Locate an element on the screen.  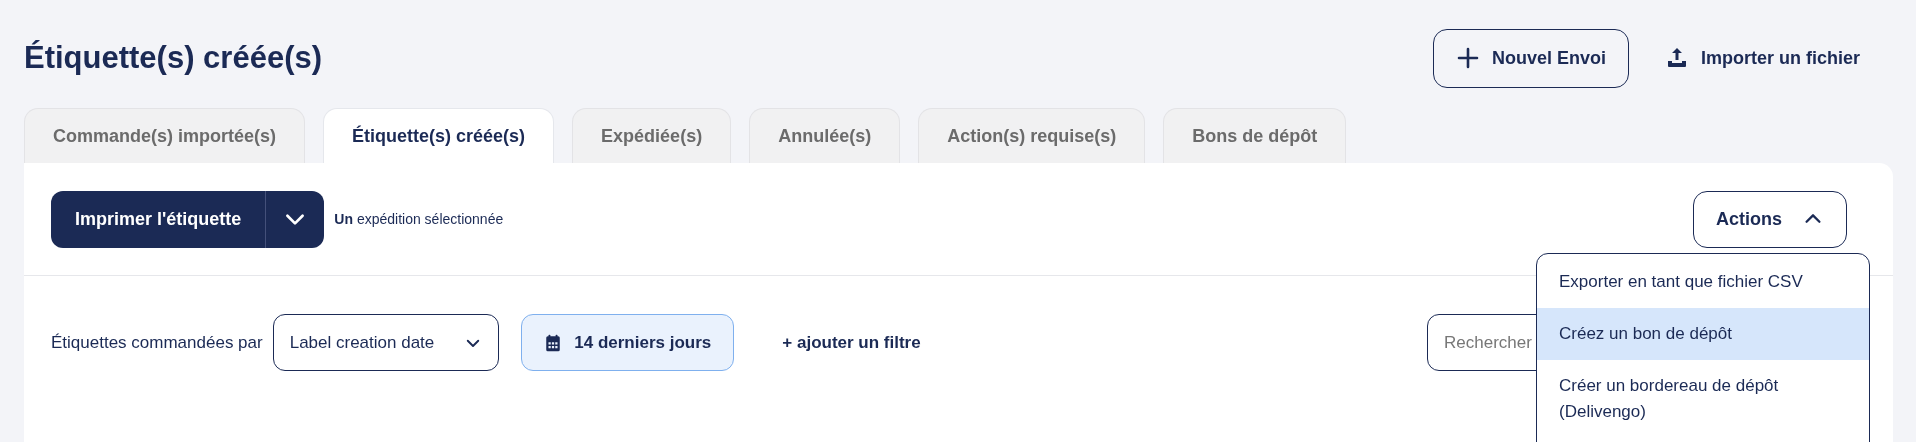
page-title: Étiquette(s) créée(s) is located at coordinates (173, 57).